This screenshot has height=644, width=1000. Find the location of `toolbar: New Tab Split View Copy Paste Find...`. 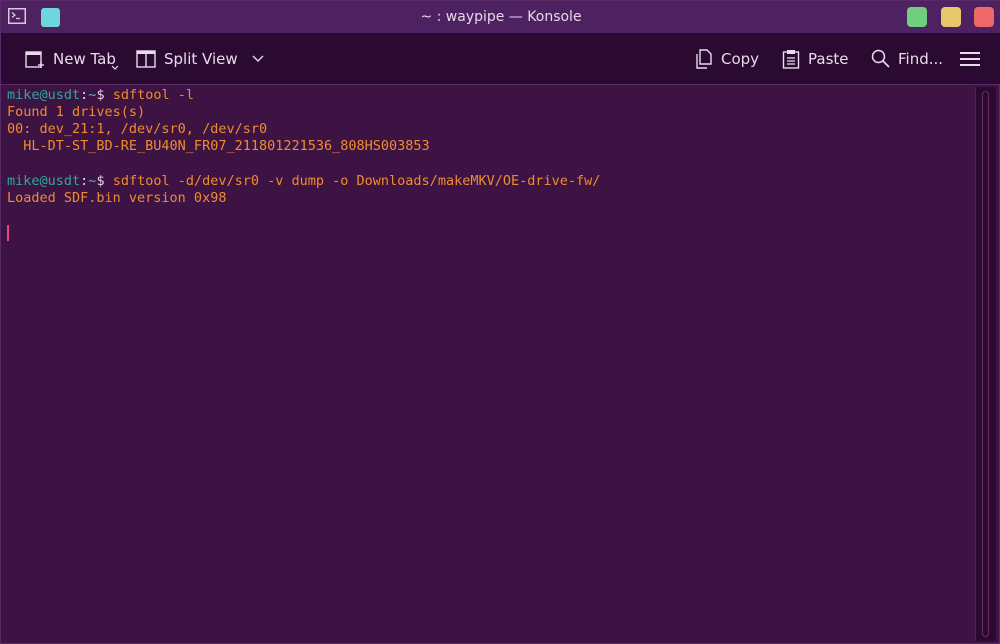

toolbar: New Tab Split View Copy Paste Find... is located at coordinates (500, 59).